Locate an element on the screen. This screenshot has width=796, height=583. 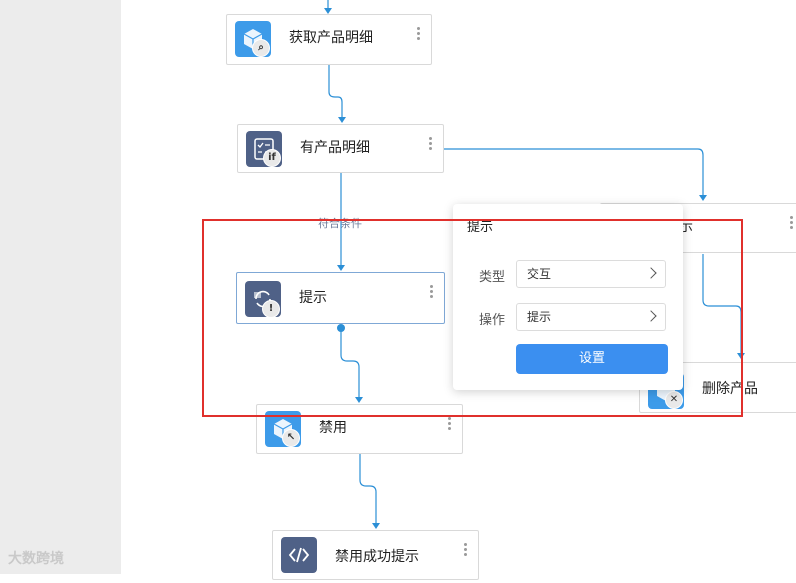
cursor-badge-icon: ↖ is located at coordinates (291, 438).